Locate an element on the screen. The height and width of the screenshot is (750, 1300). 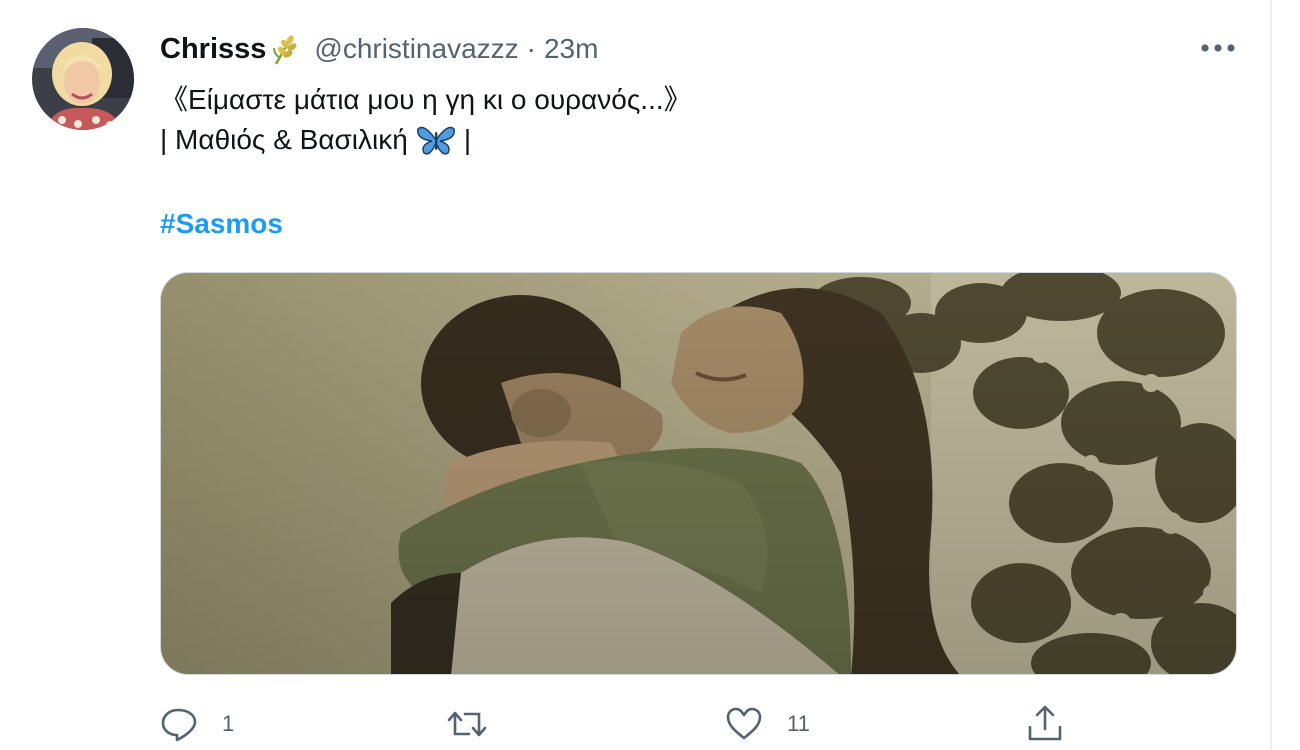
share-icon is located at coordinates (1045, 723).